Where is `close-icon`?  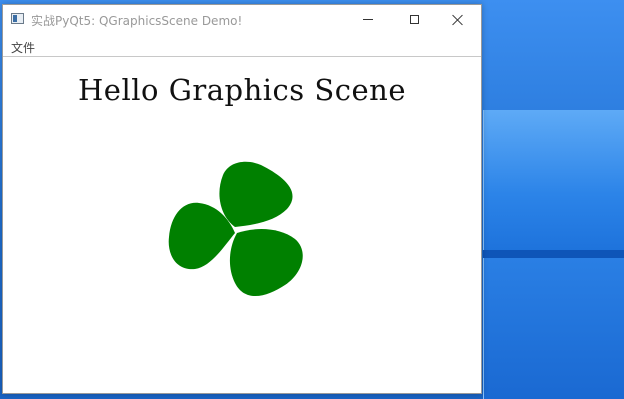
close-icon is located at coordinates (458, 20).